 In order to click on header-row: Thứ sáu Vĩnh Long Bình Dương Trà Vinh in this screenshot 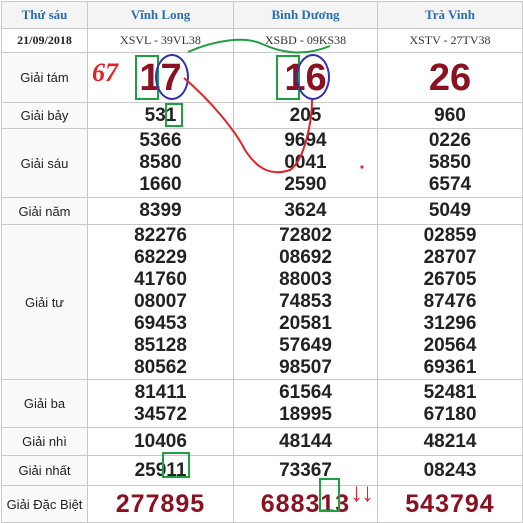, I will do `click(262, 15)`.